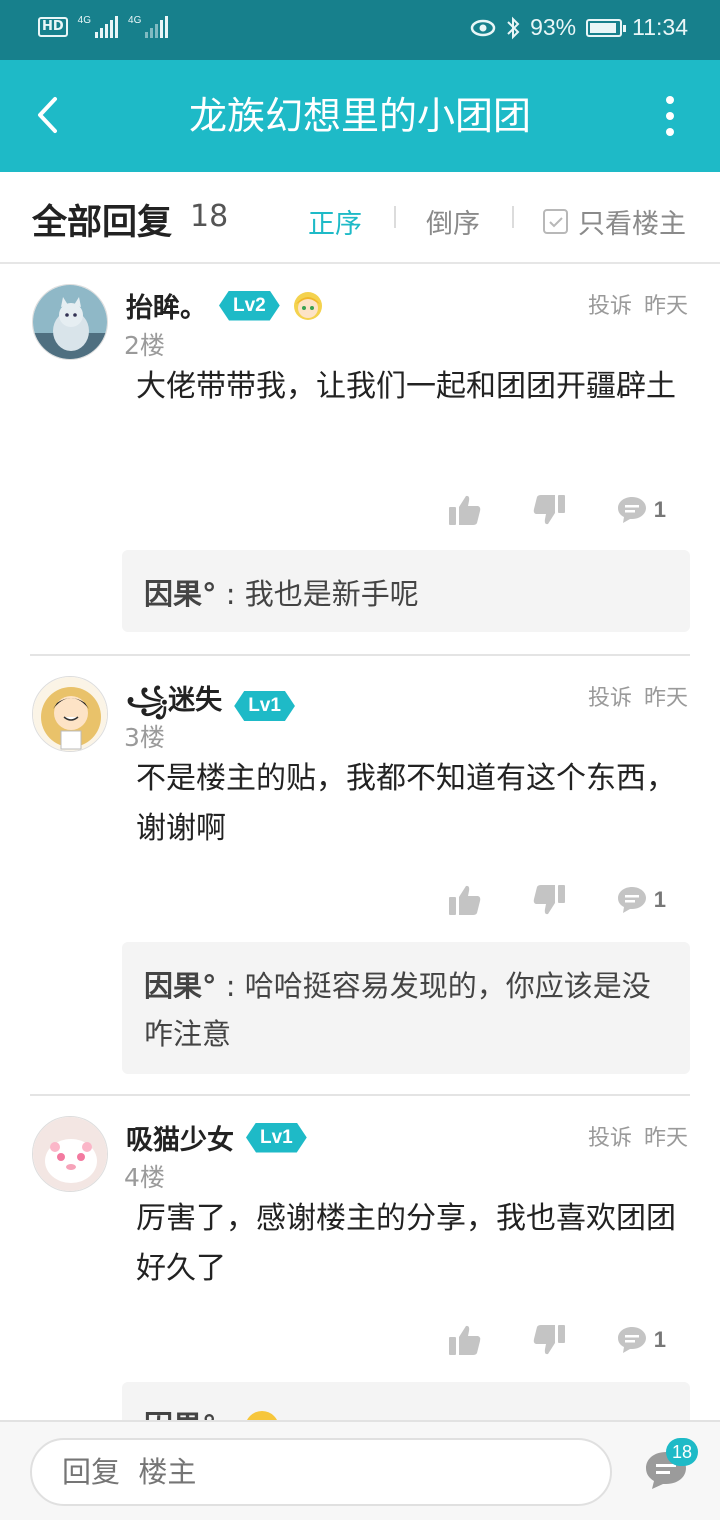 Image resolution: width=720 pixels, height=1520 pixels. I want to click on back-button, so click(47, 115).